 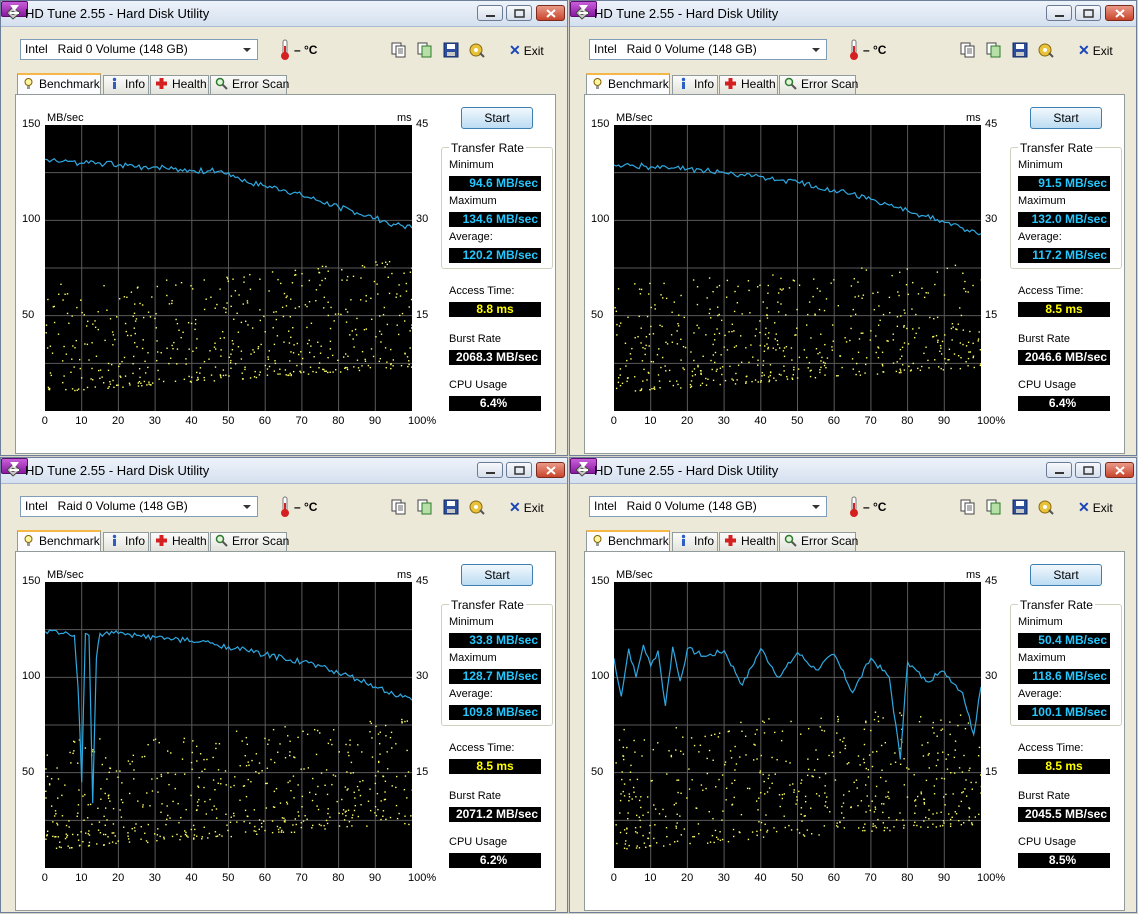 I want to click on maximum-label: Maximum, so click(x=1042, y=658).